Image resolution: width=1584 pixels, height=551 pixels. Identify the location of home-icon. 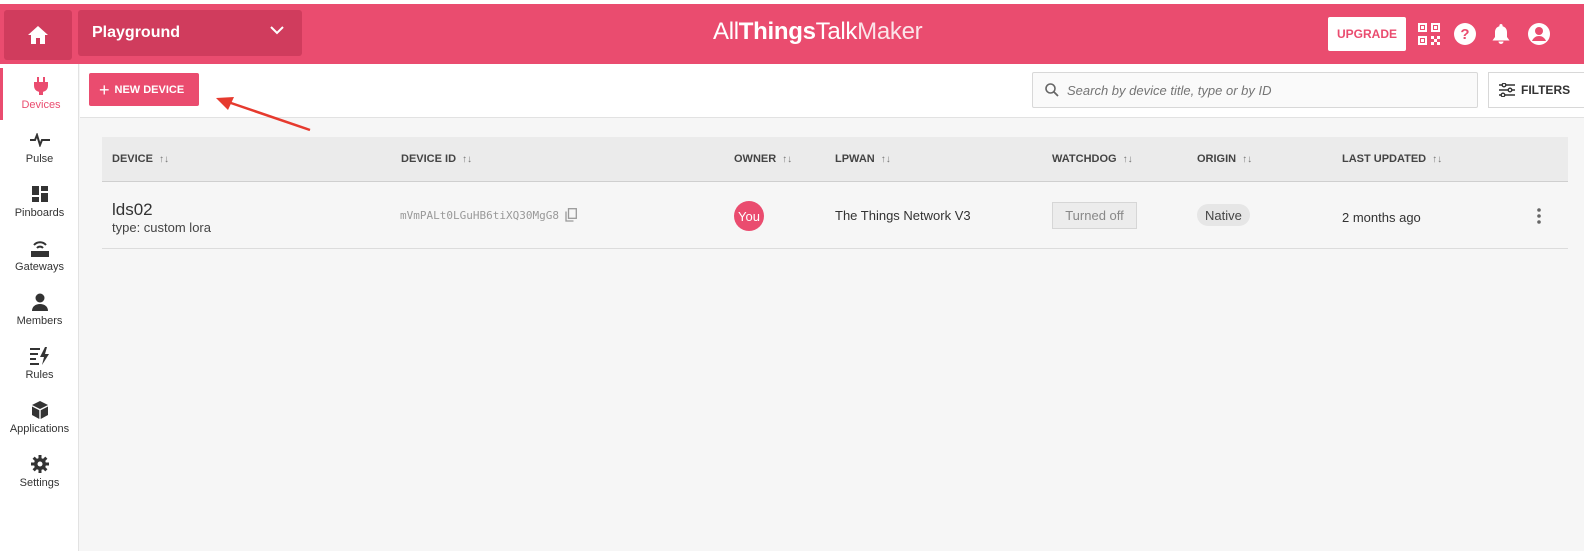
(38, 35).